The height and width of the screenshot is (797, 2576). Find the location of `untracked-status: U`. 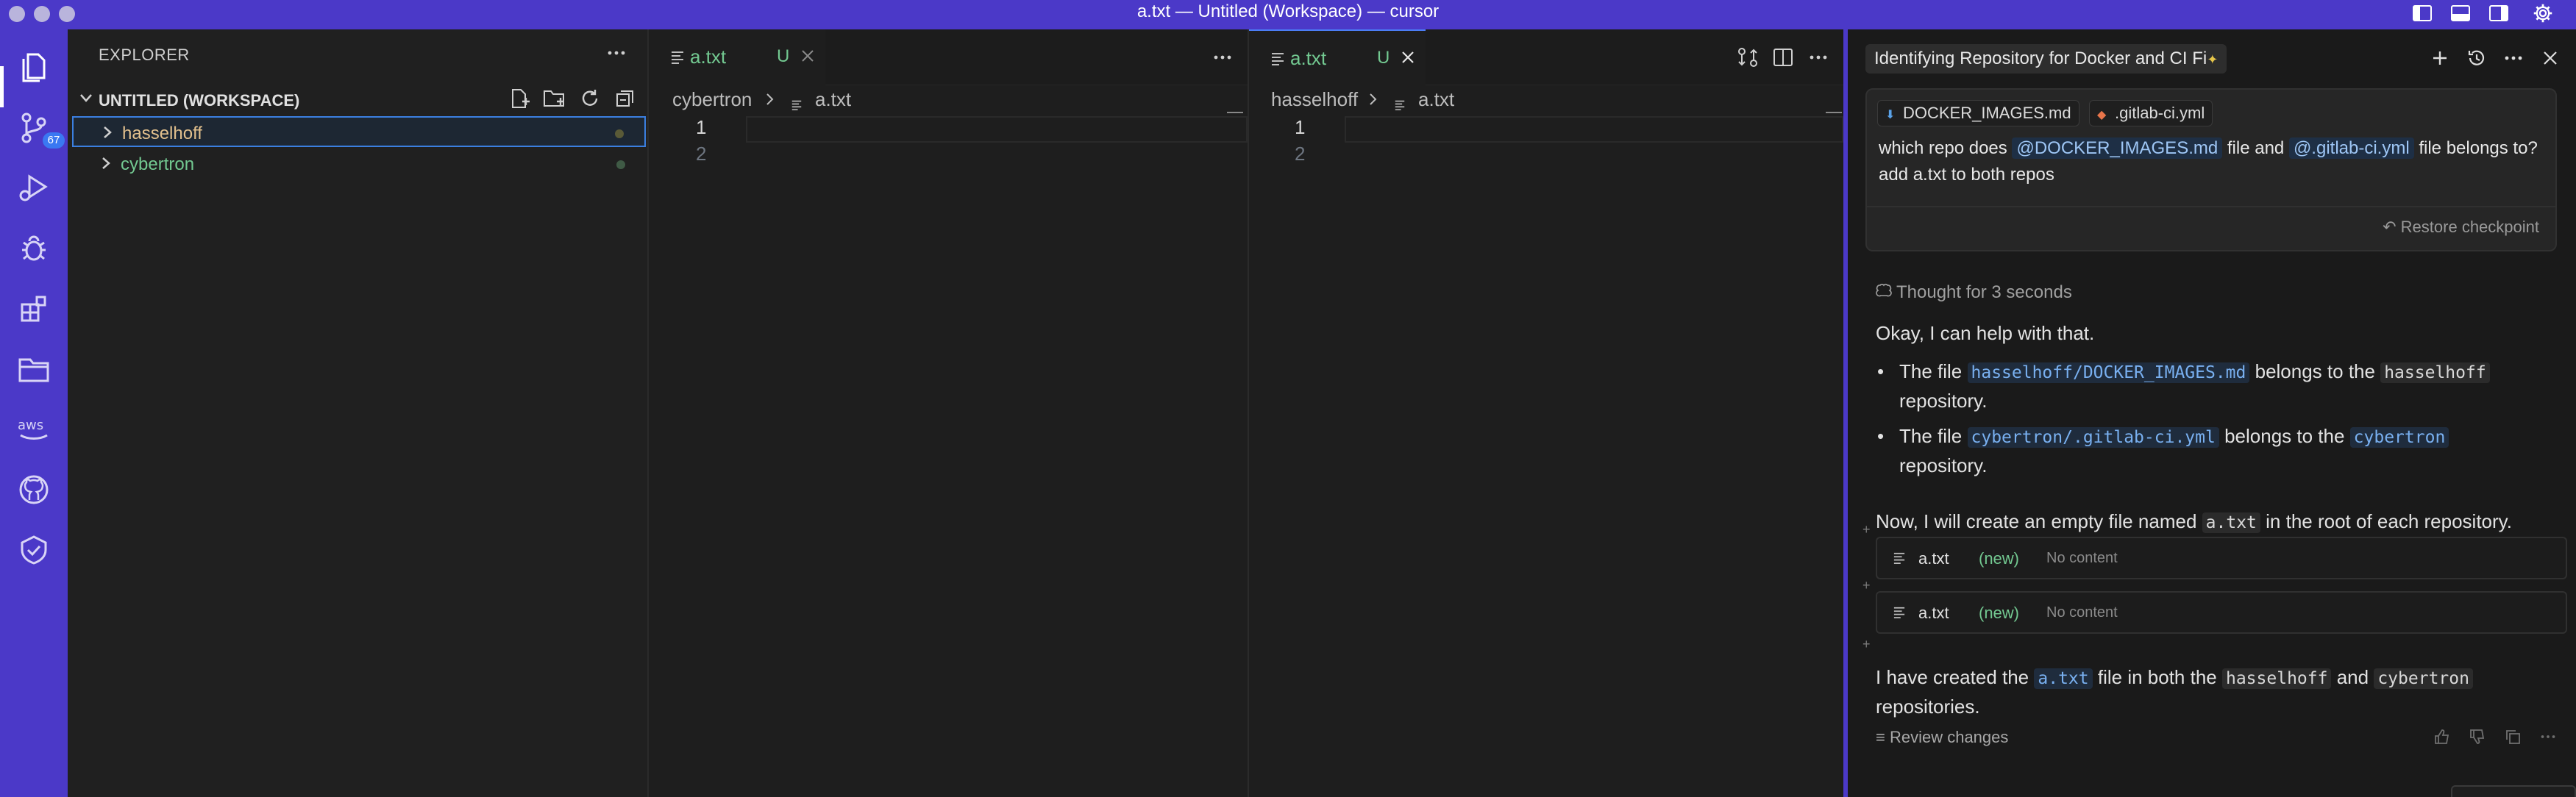

untracked-status: U is located at coordinates (1383, 58).